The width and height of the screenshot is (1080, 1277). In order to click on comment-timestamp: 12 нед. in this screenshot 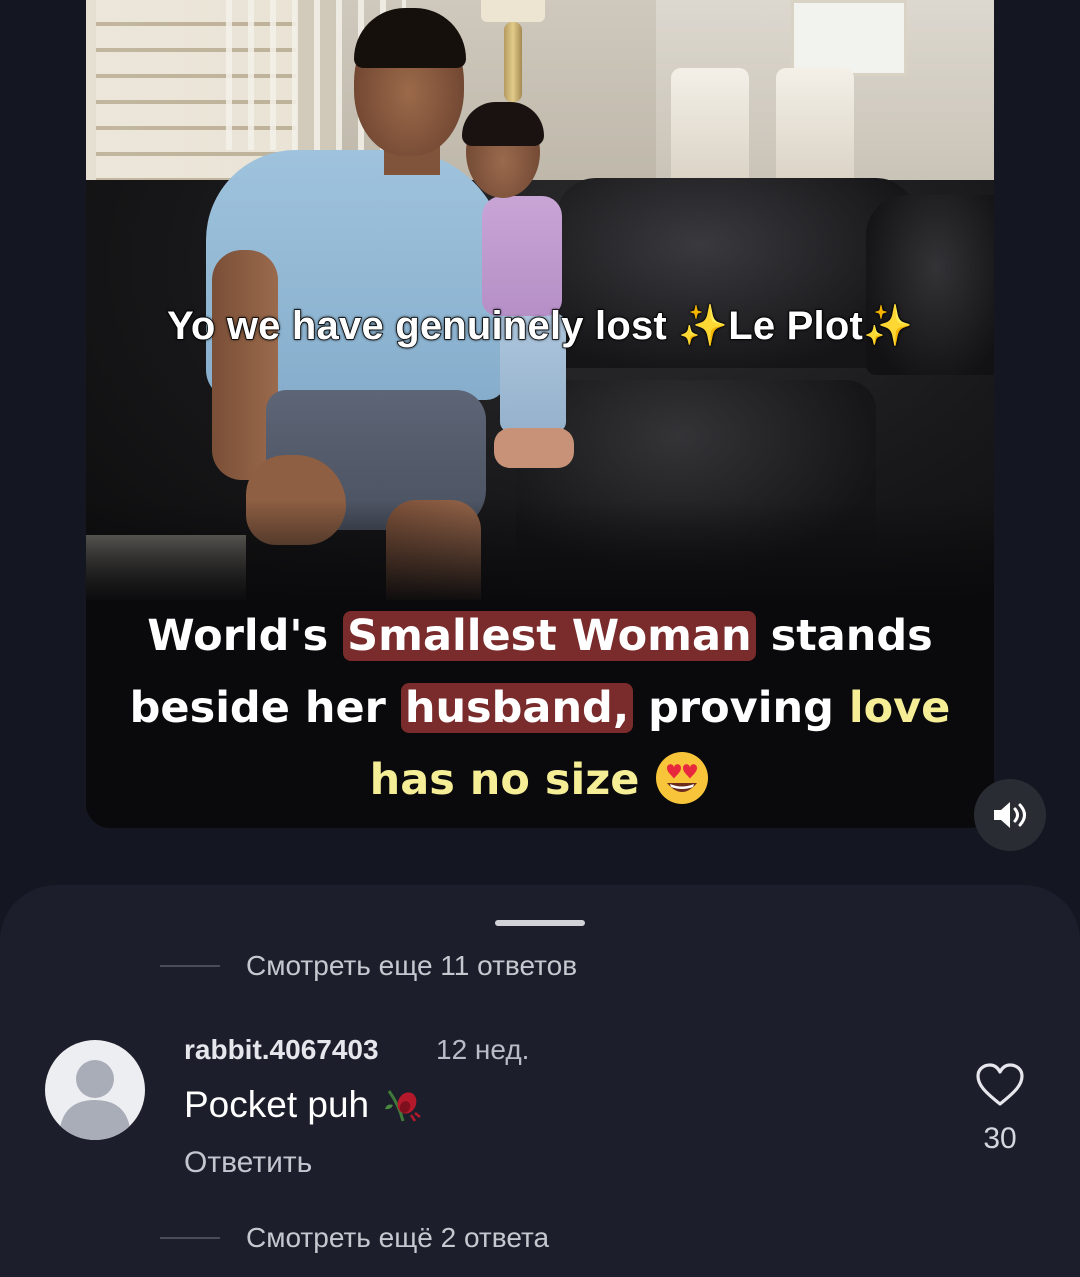, I will do `click(483, 1049)`.